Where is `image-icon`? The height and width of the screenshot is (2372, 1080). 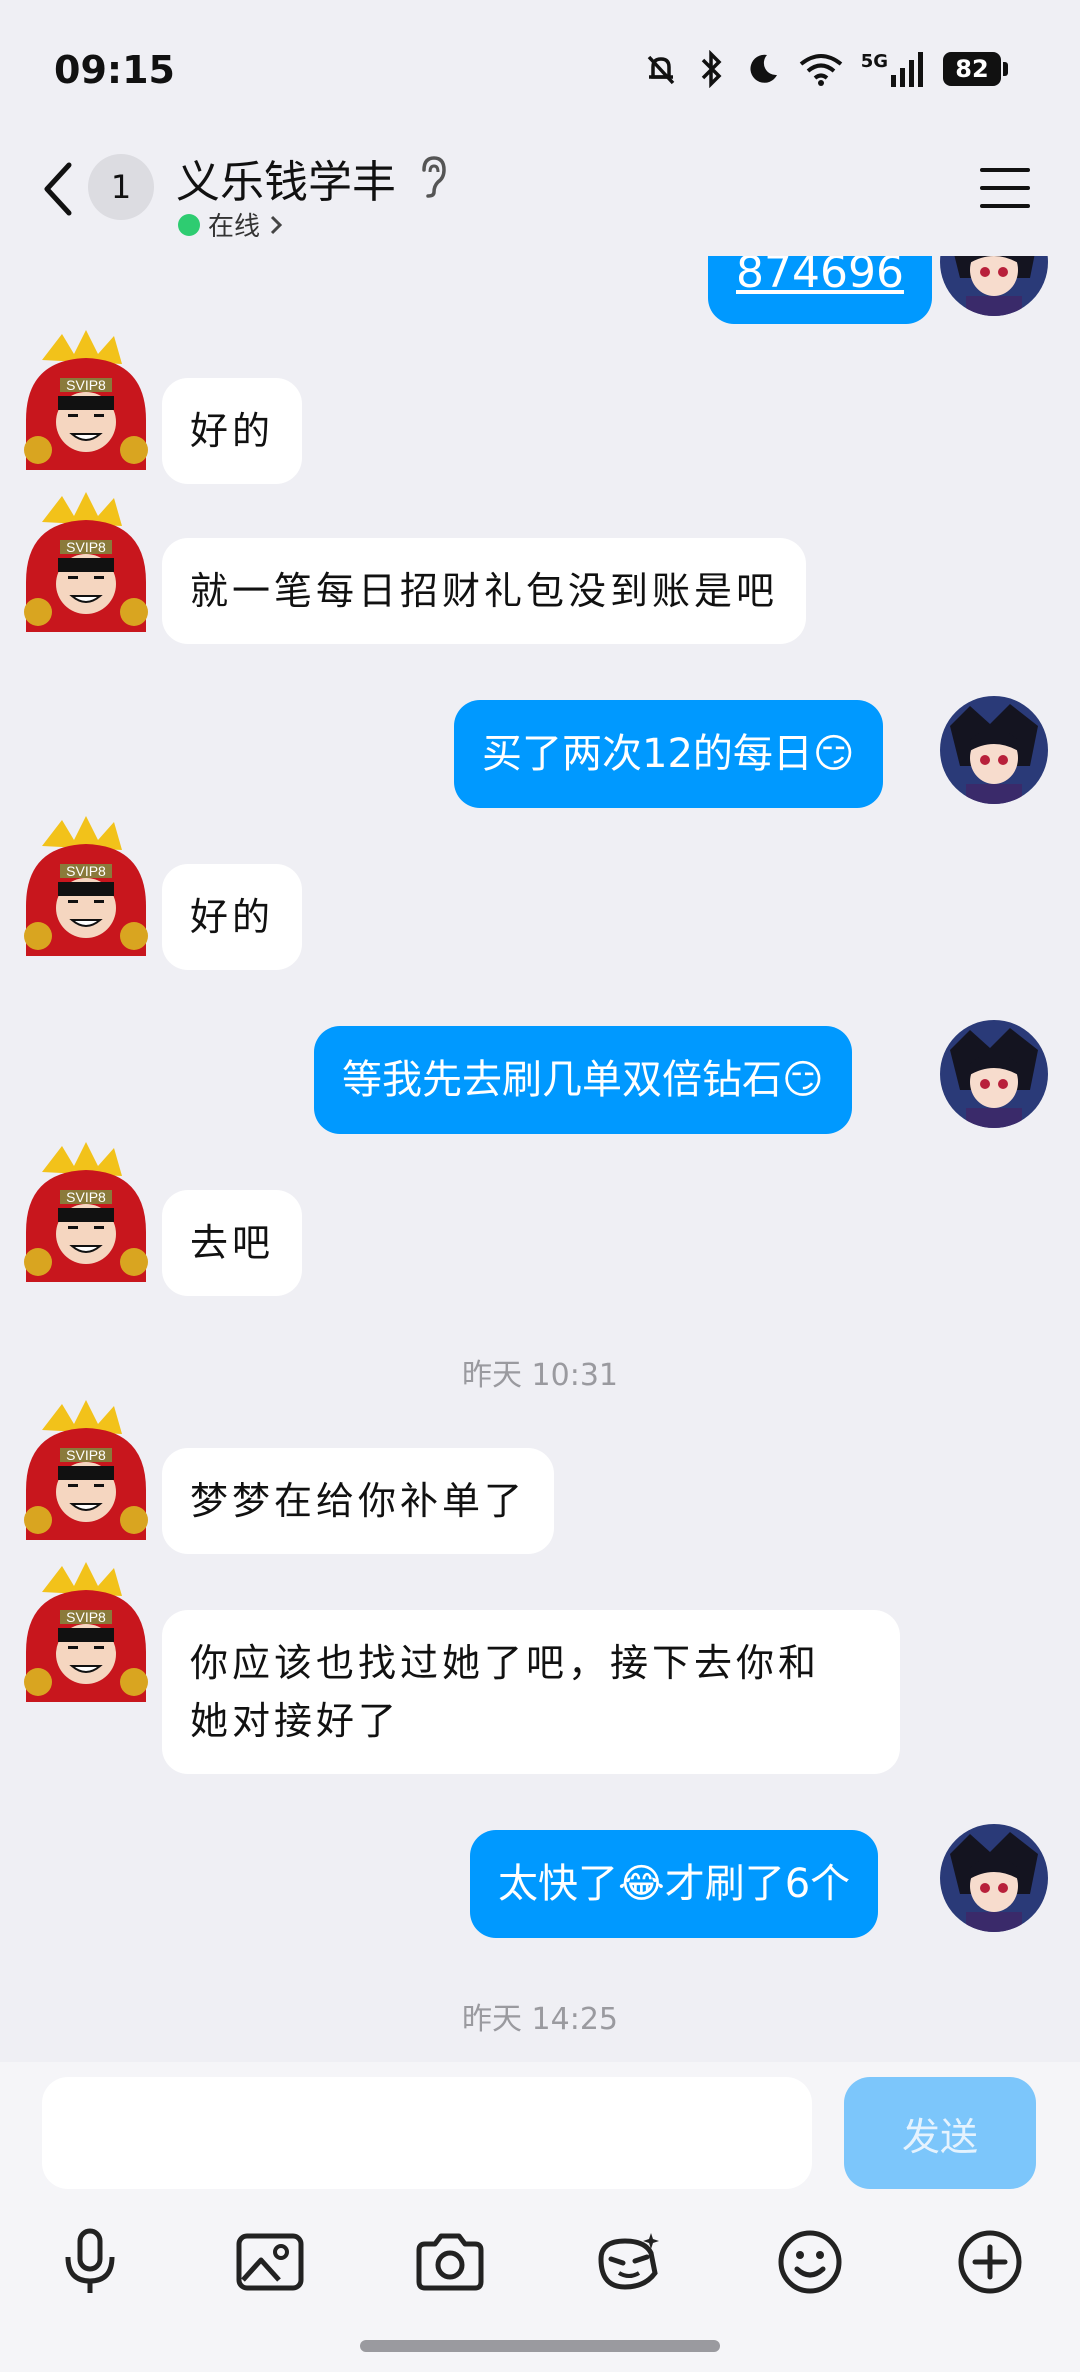
image-icon is located at coordinates (270, 2262).